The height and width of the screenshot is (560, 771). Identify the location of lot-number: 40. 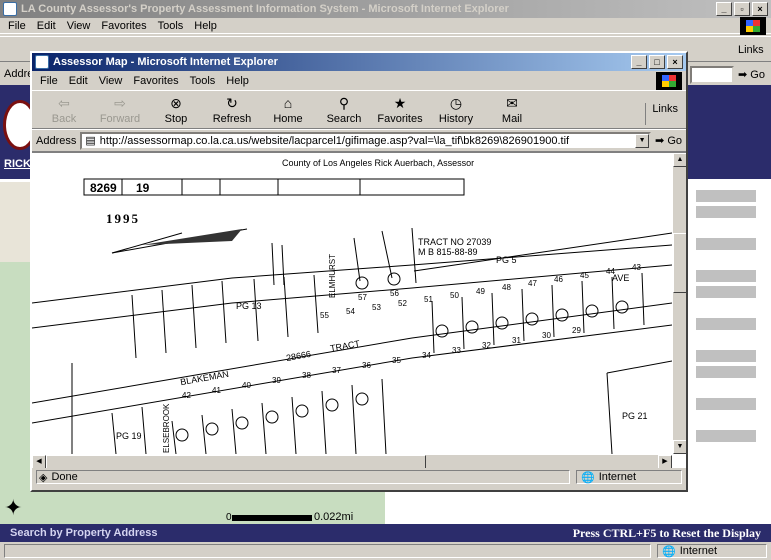
(246, 385).